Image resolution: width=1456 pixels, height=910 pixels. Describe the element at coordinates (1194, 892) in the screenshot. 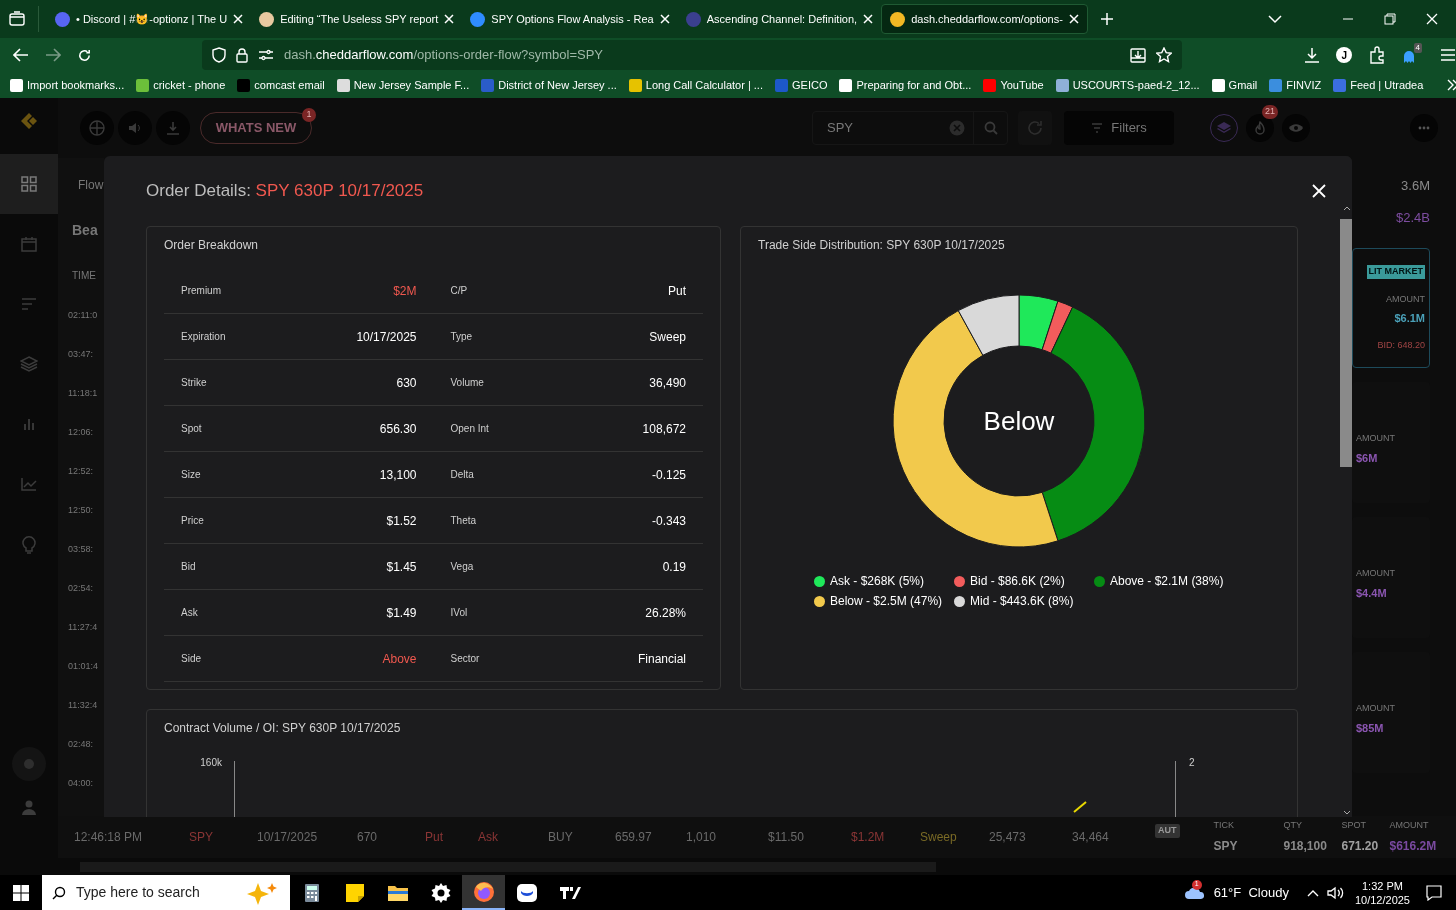

I see `cloud-icon` at that location.